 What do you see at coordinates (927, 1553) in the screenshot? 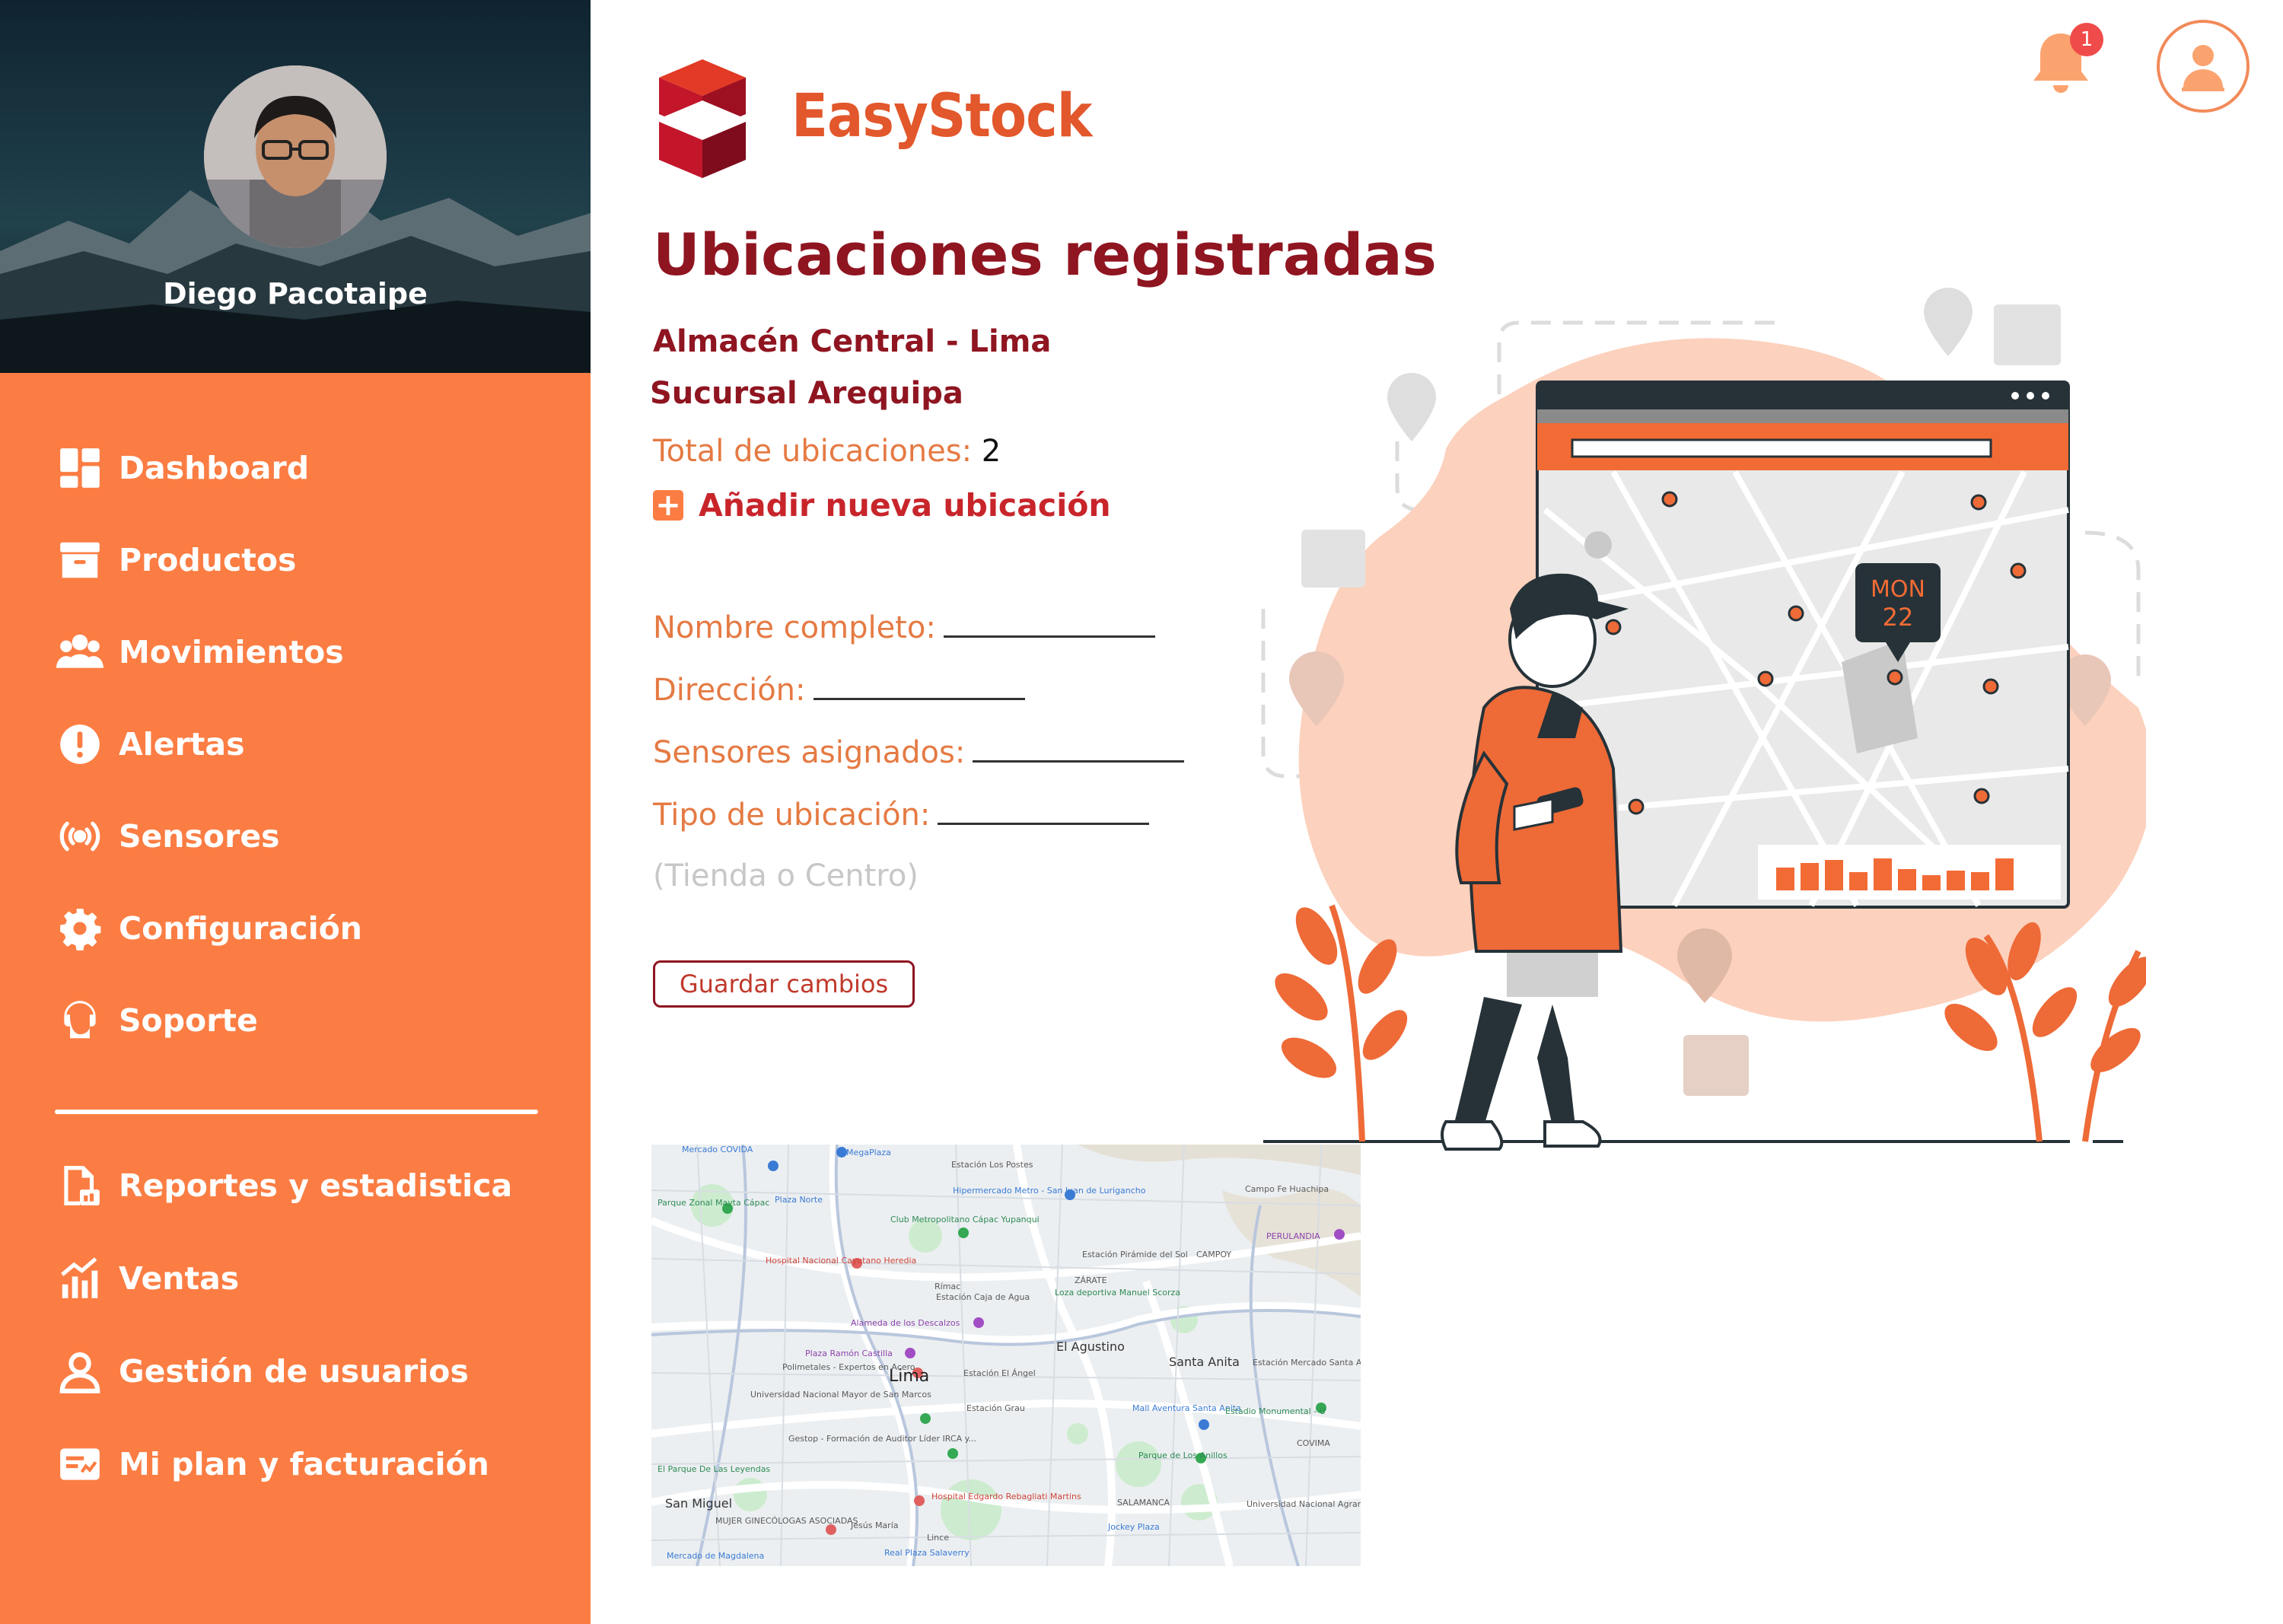
I see `map-label: Real Plaza Salaverry` at bounding box center [927, 1553].